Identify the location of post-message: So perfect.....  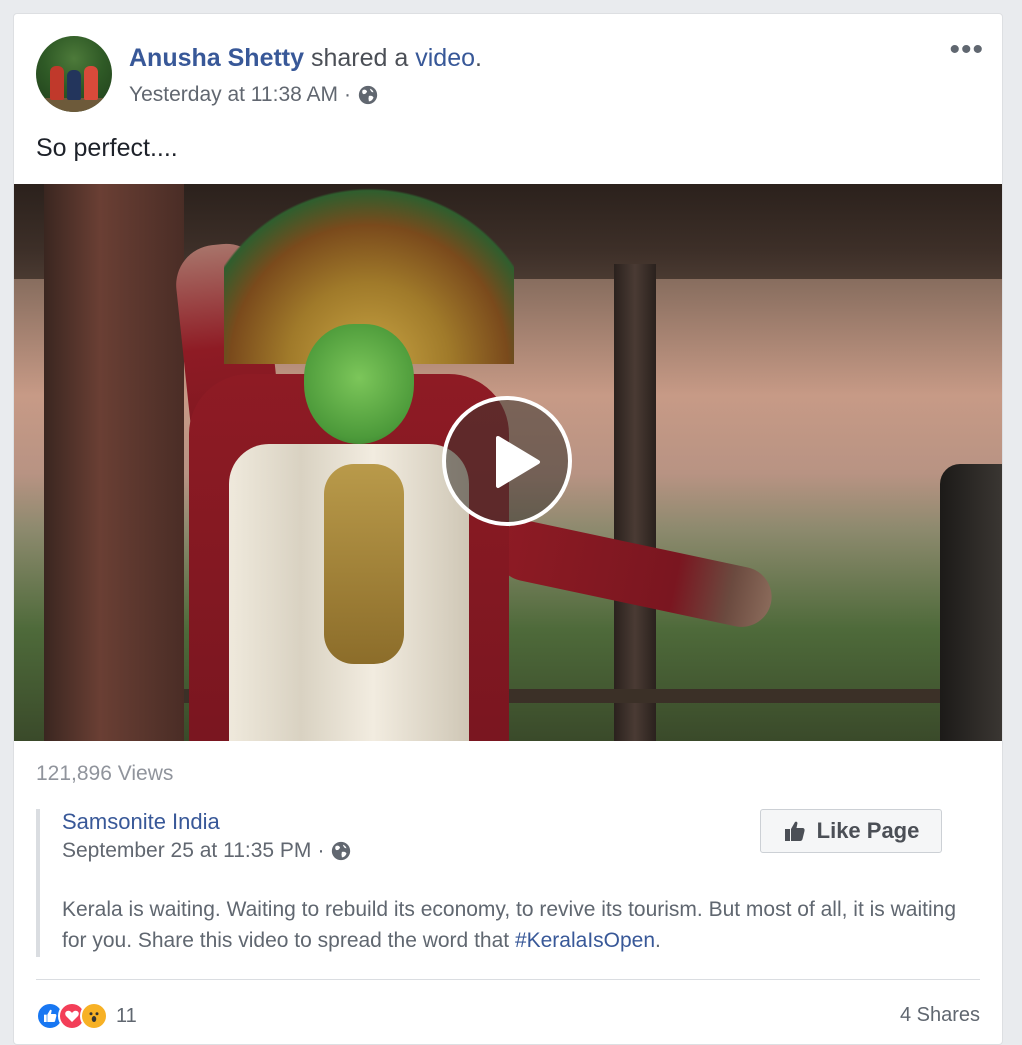
(107, 148).